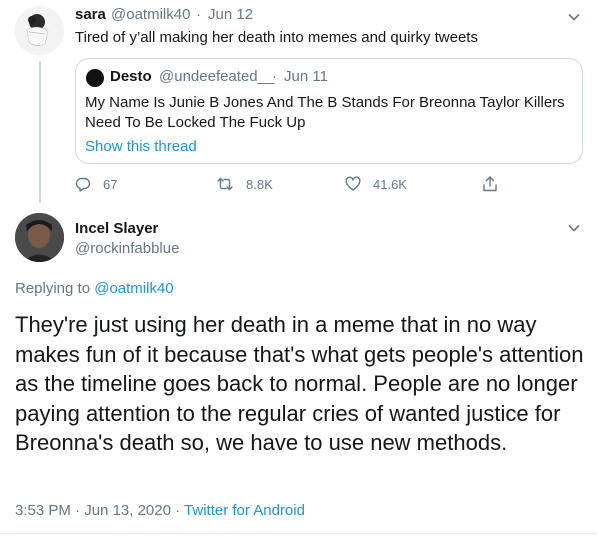 Image resolution: width=597 pixels, height=536 pixels. I want to click on like-count: 41.6K, so click(390, 184).